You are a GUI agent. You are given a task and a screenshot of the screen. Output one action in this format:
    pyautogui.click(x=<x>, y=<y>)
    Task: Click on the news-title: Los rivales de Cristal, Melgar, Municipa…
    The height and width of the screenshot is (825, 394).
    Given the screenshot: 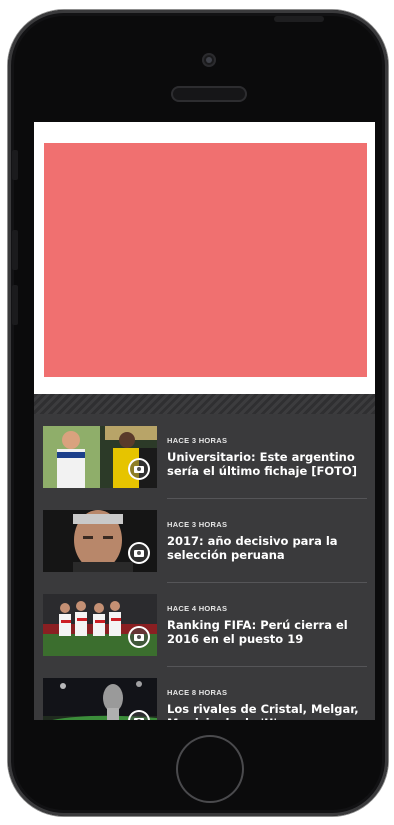 What is the action you would take?
    pyautogui.click(x=267, y=711)
    